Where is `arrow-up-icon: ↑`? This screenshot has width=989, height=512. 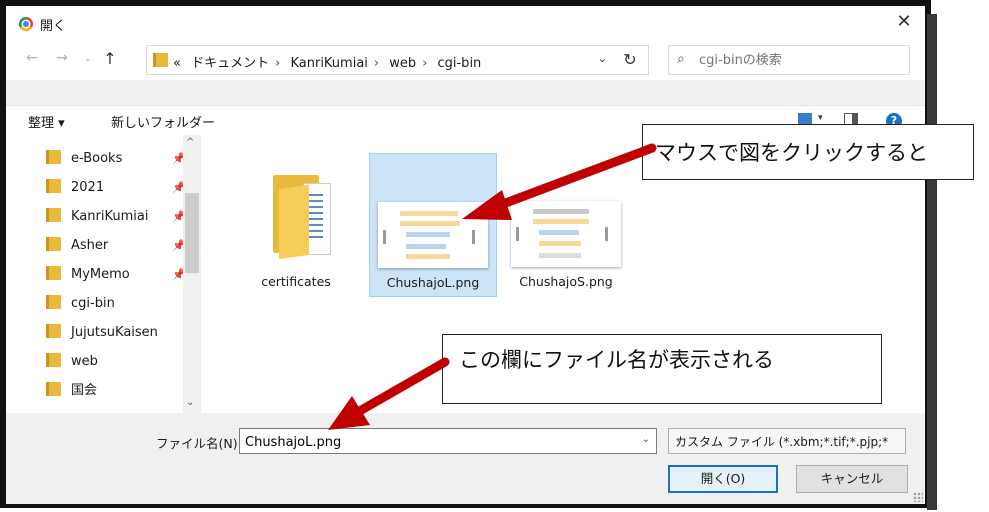
arrow-up-icon: ↑ is located at coordinates (110, 58).